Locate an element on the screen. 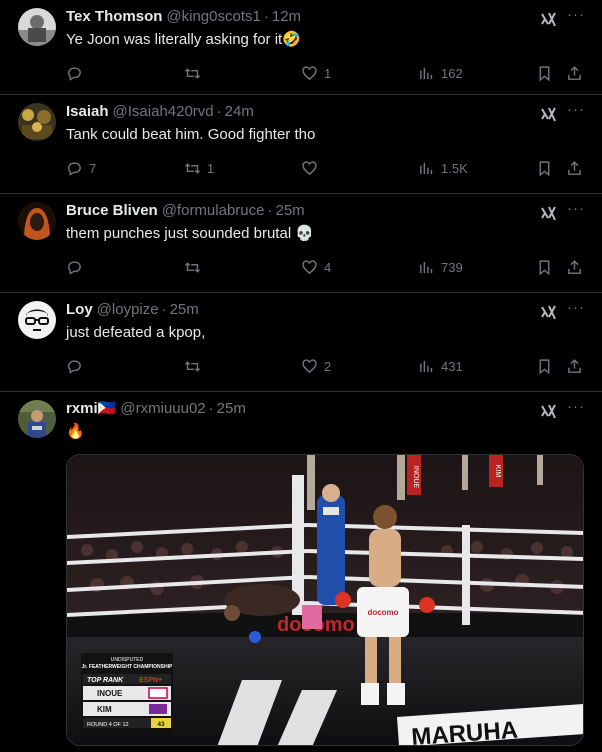 The image size is (602, 752). author-handle: @loypize is located at coordinates (128, 310).